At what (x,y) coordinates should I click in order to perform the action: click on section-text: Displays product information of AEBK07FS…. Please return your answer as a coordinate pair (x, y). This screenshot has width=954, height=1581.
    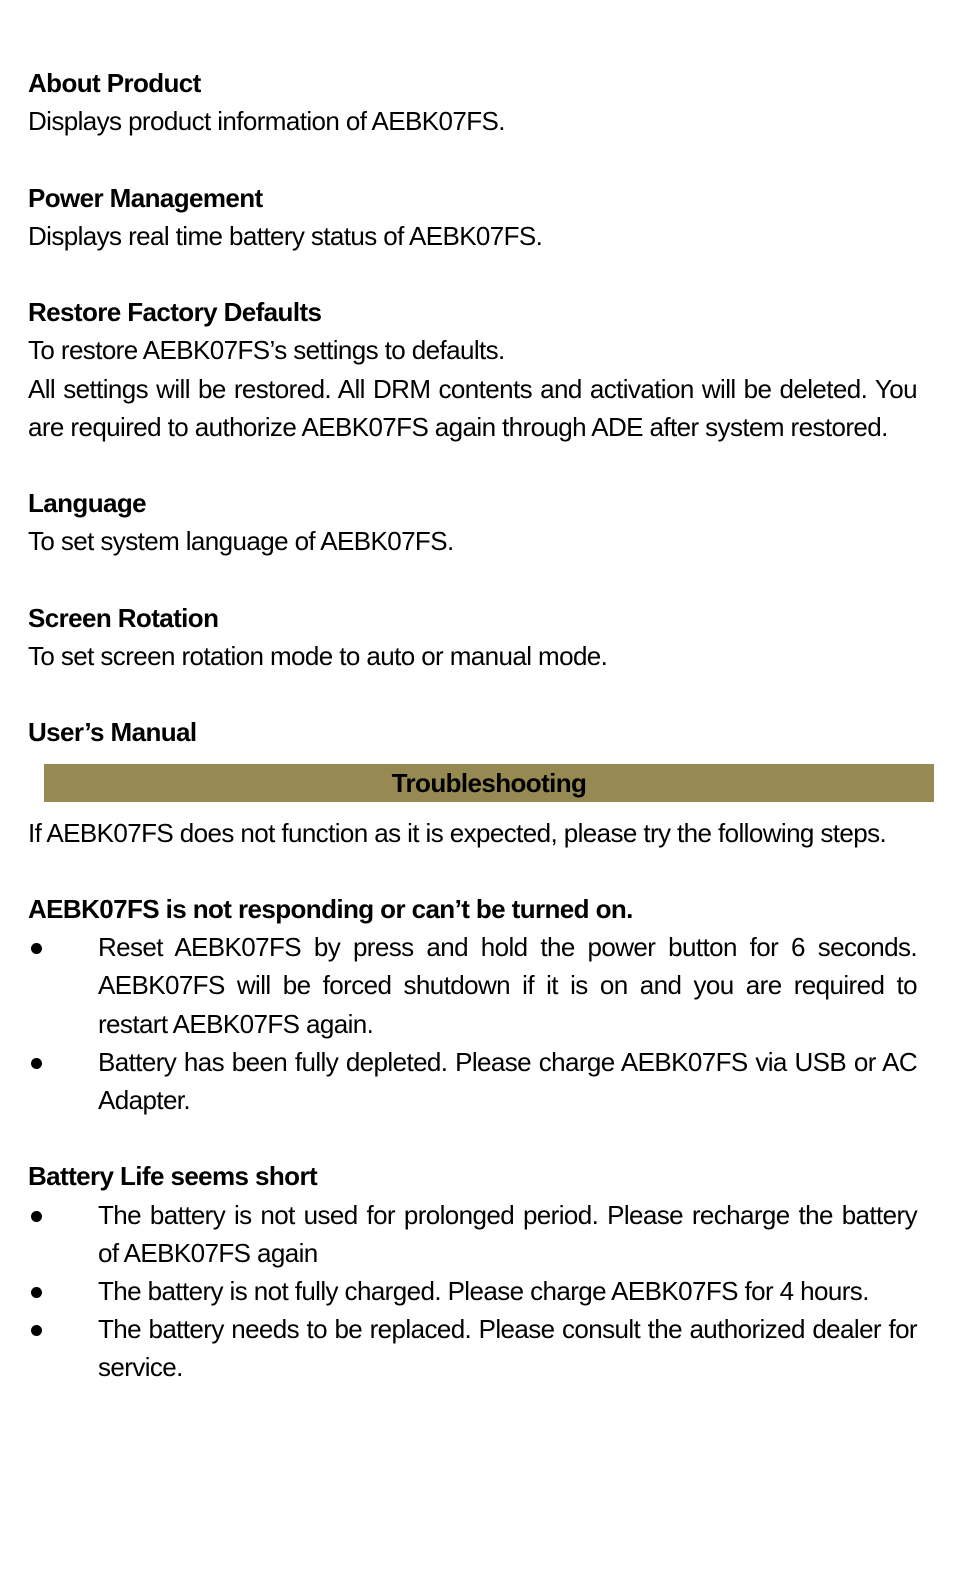
    Looking at the image, I should click on (266, 121).